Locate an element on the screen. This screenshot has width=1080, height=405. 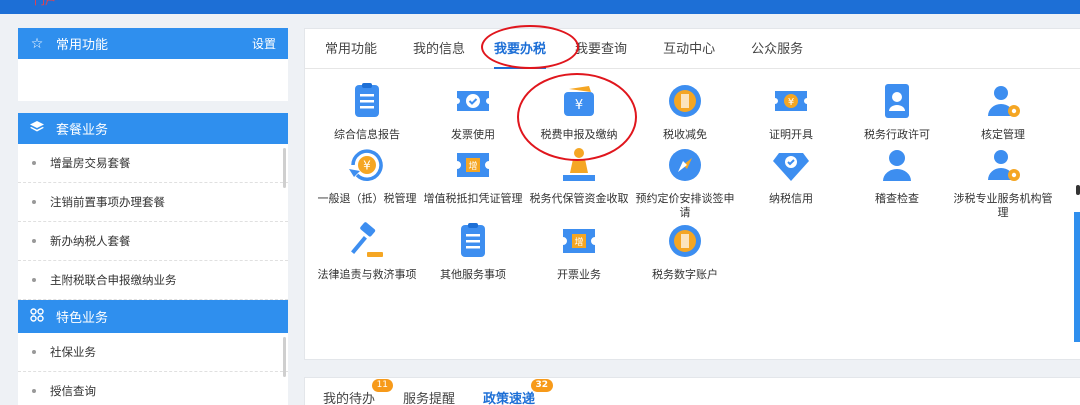
invoice-check-icon is located at coordinates (473, 101).